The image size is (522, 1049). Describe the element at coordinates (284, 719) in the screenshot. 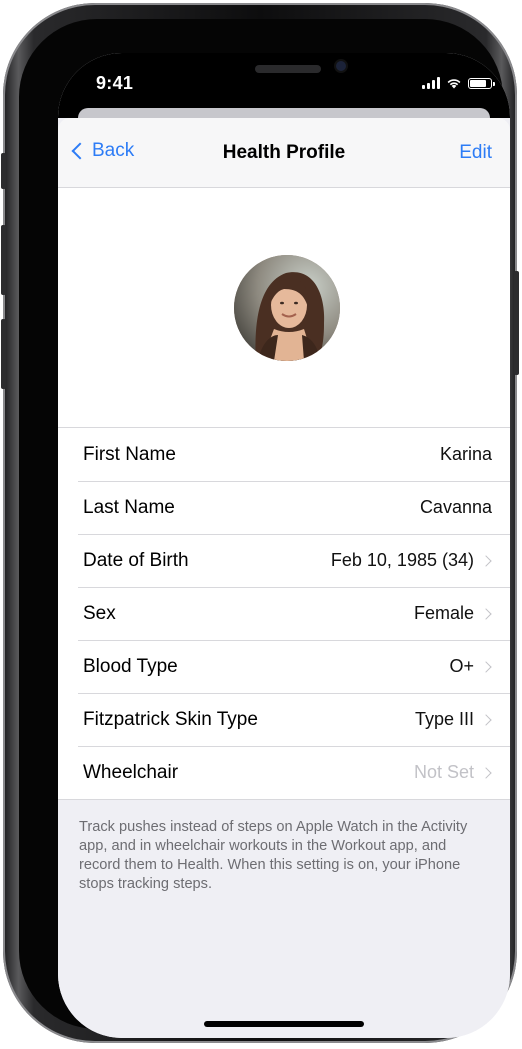

I see `row-fitzpatrick-skin-type: Fitzpatrick Skin Type Type III` at that location.